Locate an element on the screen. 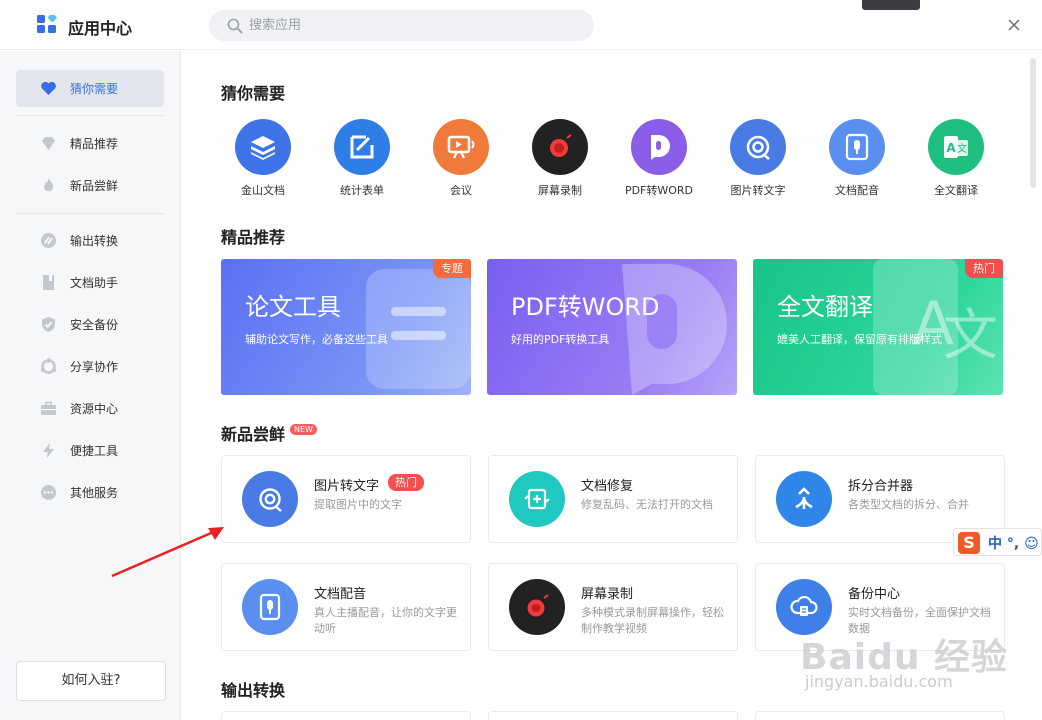  banner-subtitle: 好用的PDF转换工具 is located at coordinates (560, 339).